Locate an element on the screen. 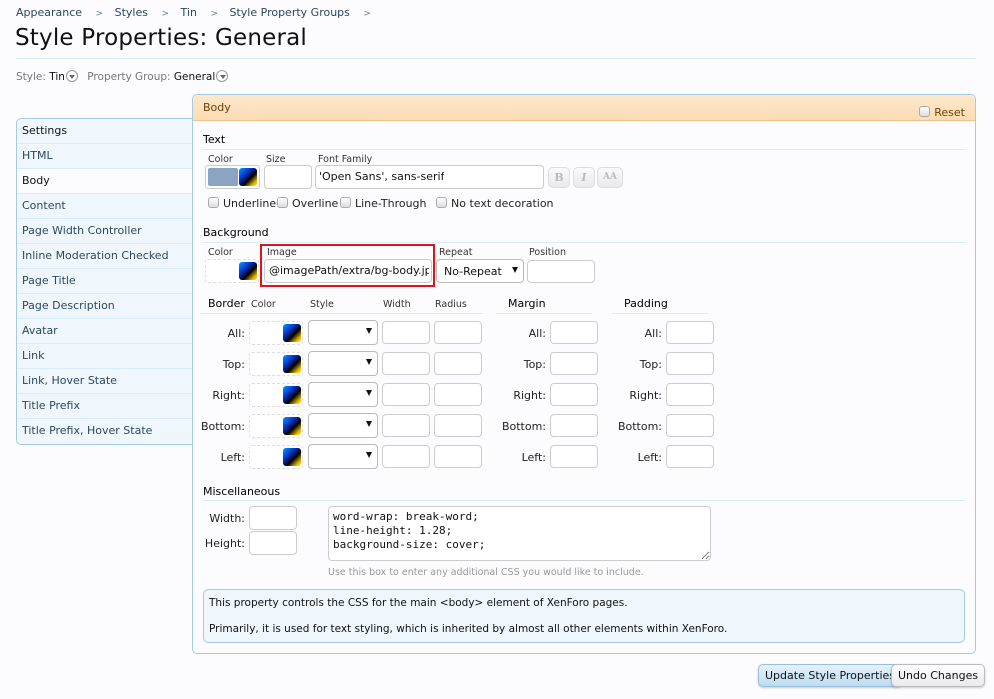 Image resolution: width=994 pixels, height=699 pixels. border-all-width-input is located at coordinates (406, 332).